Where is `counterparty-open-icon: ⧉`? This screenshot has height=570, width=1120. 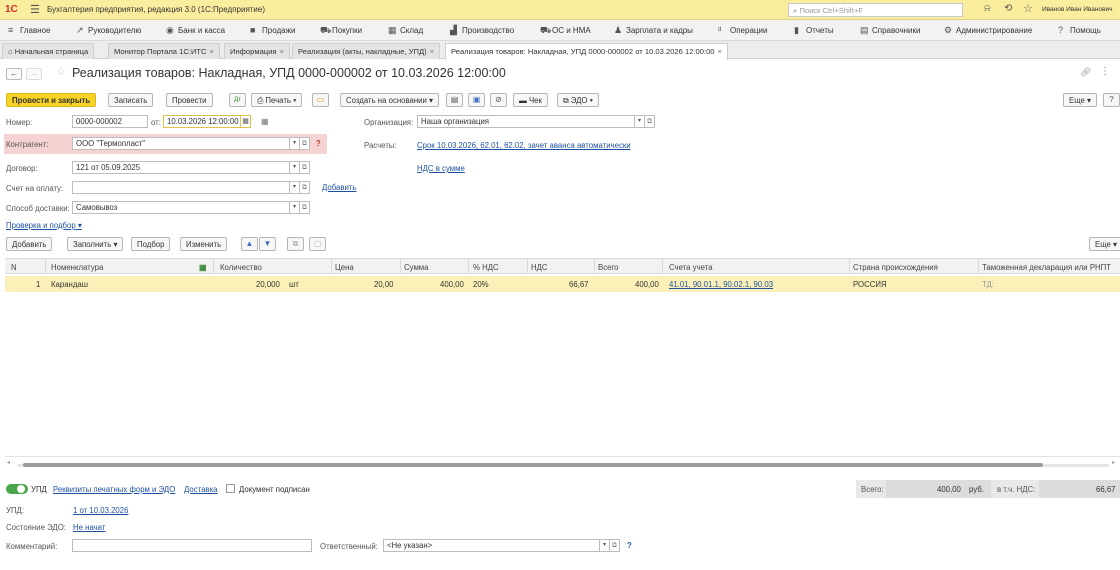
counterparty-open-icon: ⧉ is located at coordinates (305, 143).